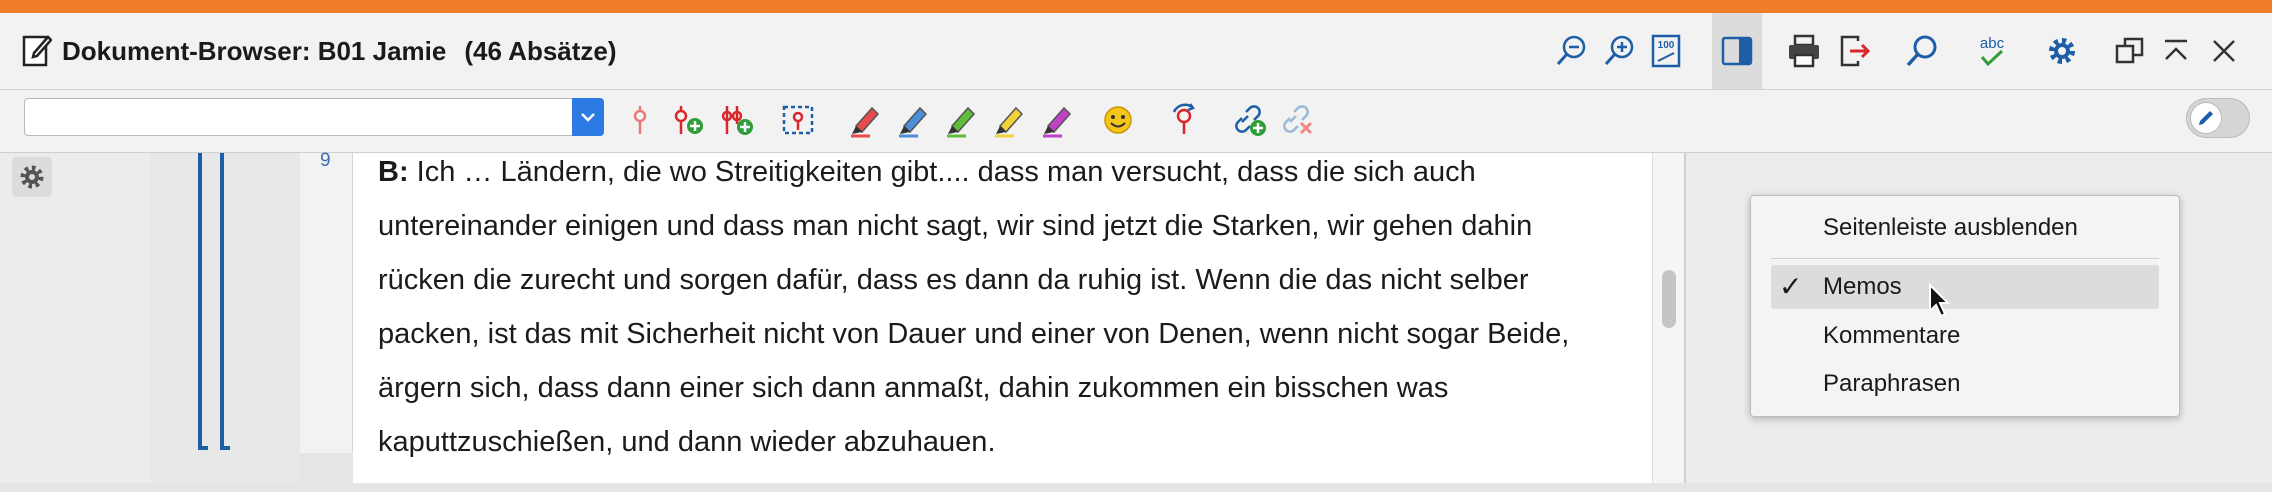 This screenshot has width=2272, height=492. What do you see at coordinates (687, 120) in the screenshot?
I see `code-new-icon` at bounding box center [687, 120].